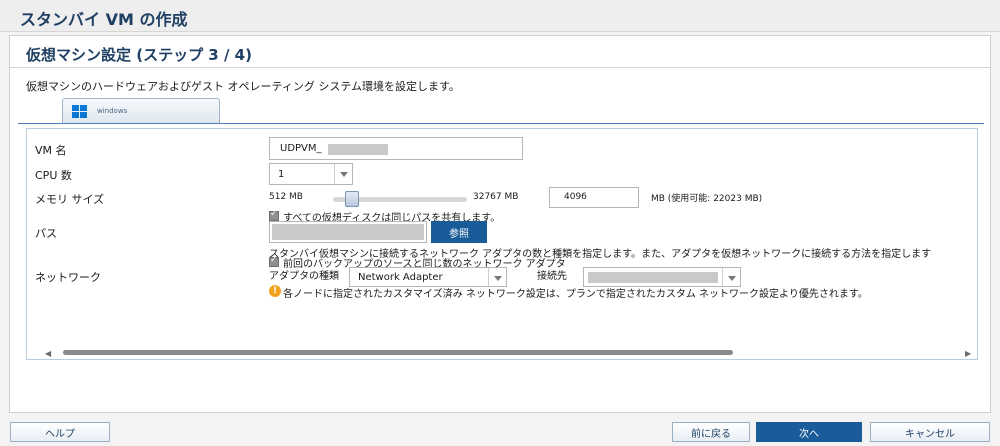 This screenshot has height=446, width=1000. Describe the element at coordinates (707, 199) in the screenshot. I see `memory-available: MB (使用可能: 22023 MB)` at that location.